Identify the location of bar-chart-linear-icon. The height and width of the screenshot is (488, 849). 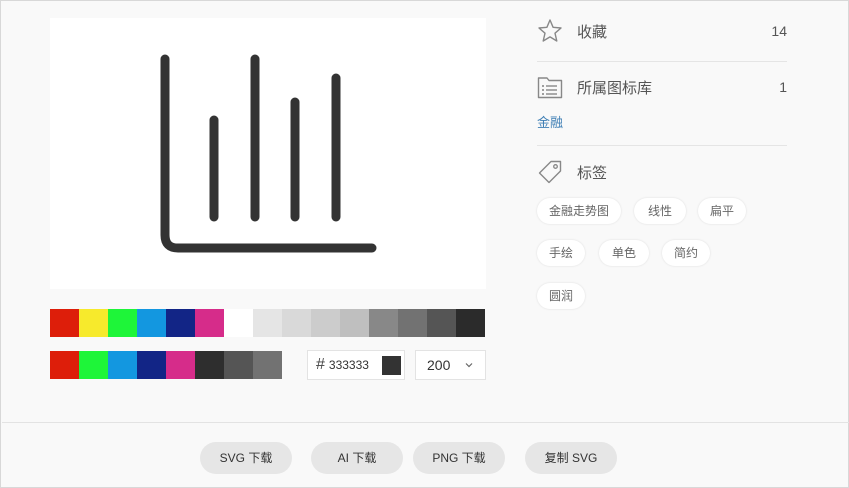
(268, 153).